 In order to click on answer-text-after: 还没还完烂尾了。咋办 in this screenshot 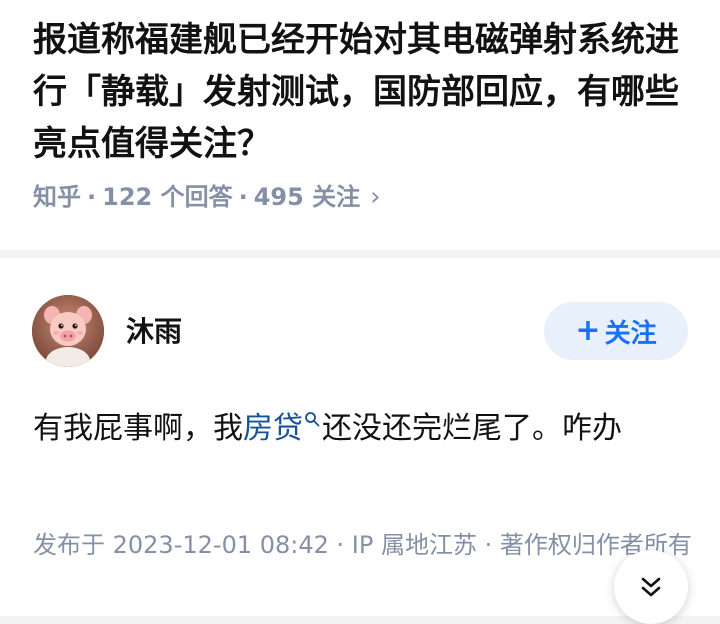, I will do `click(472, 428)`.